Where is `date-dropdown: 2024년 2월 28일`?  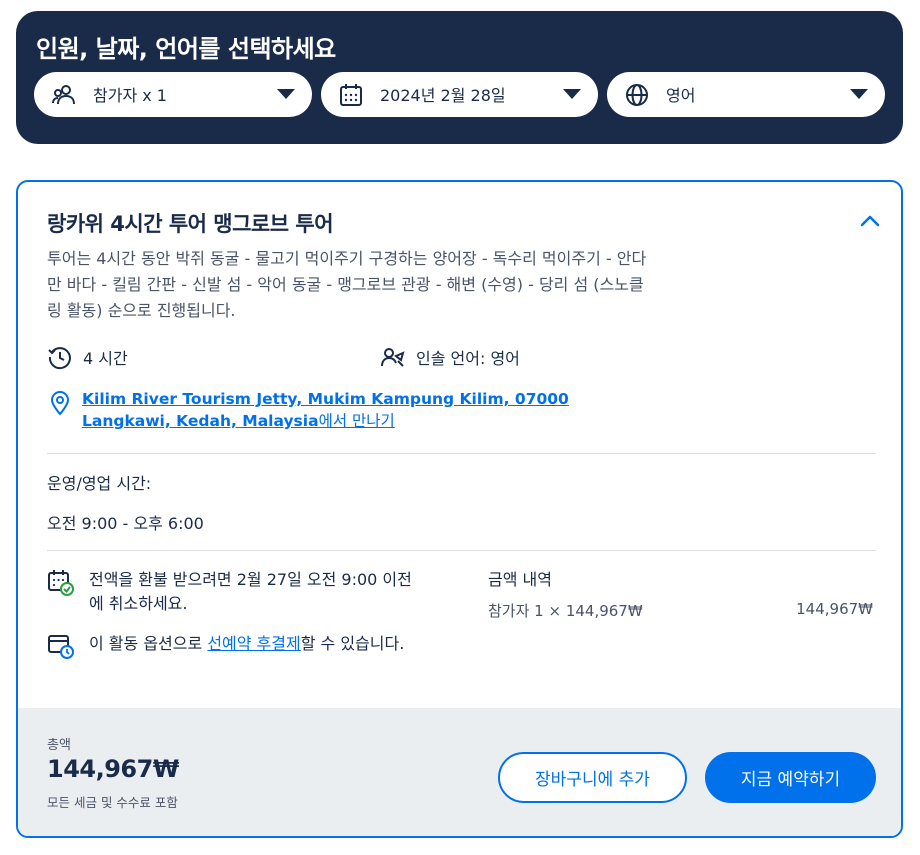 date-dropdown: 2024년 2월 28일 is located at coordinates (459, 94).